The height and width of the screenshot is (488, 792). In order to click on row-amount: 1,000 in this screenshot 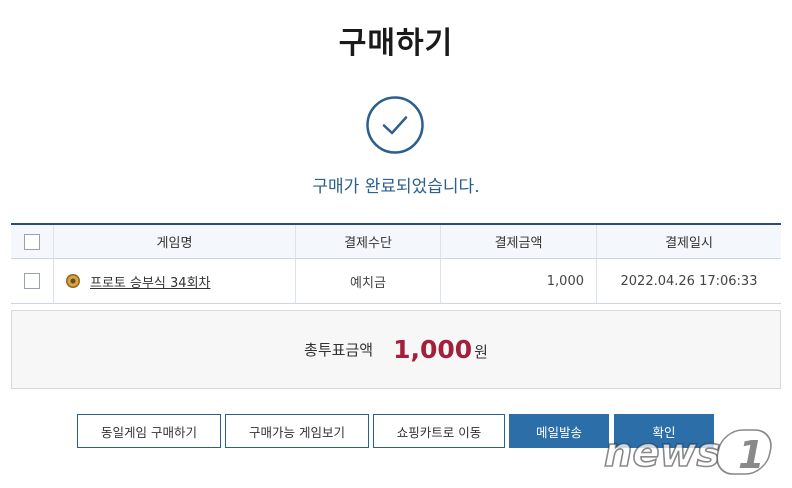, I will do `click(518, 281)`.